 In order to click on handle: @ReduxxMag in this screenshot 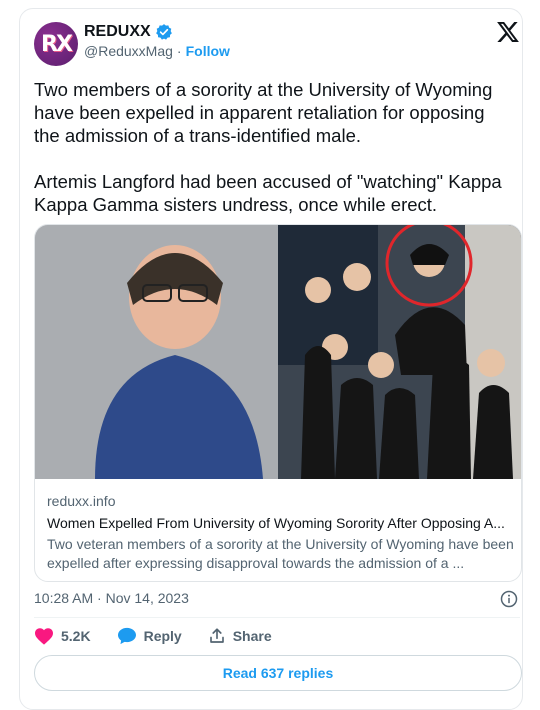, I will do `click(128, 51)`.